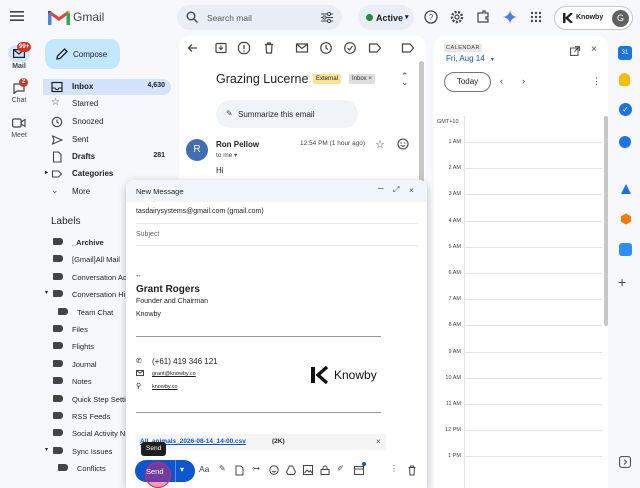  Describe the element at coordinates (87, 433) in the screenshot. I see `label-item: Social Activity N` at that location.